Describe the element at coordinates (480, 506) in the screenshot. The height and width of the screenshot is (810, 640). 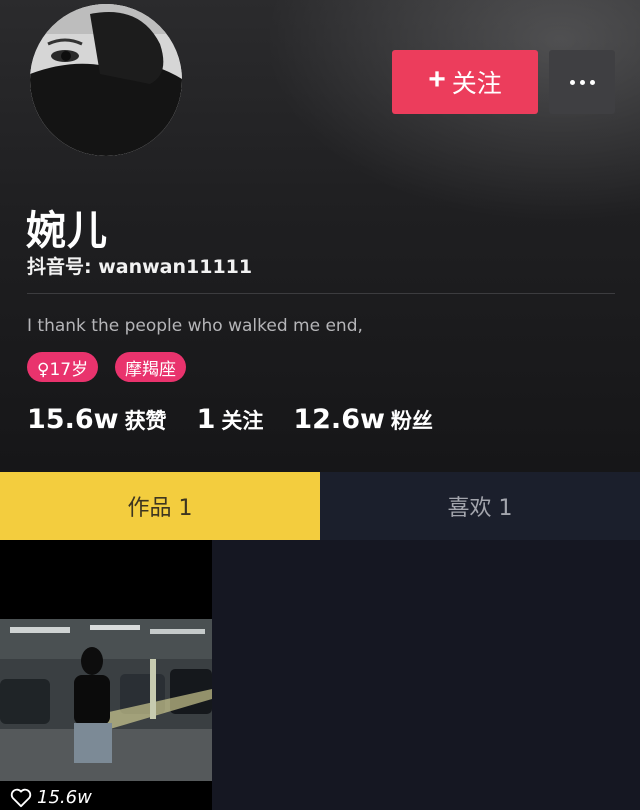
I see `tab-likes: 喜欢 1` at that location.